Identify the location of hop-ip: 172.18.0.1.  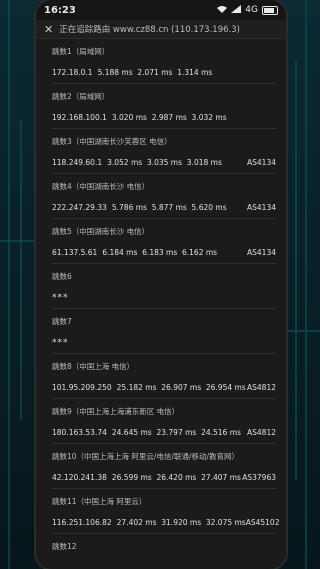
(72, 72).